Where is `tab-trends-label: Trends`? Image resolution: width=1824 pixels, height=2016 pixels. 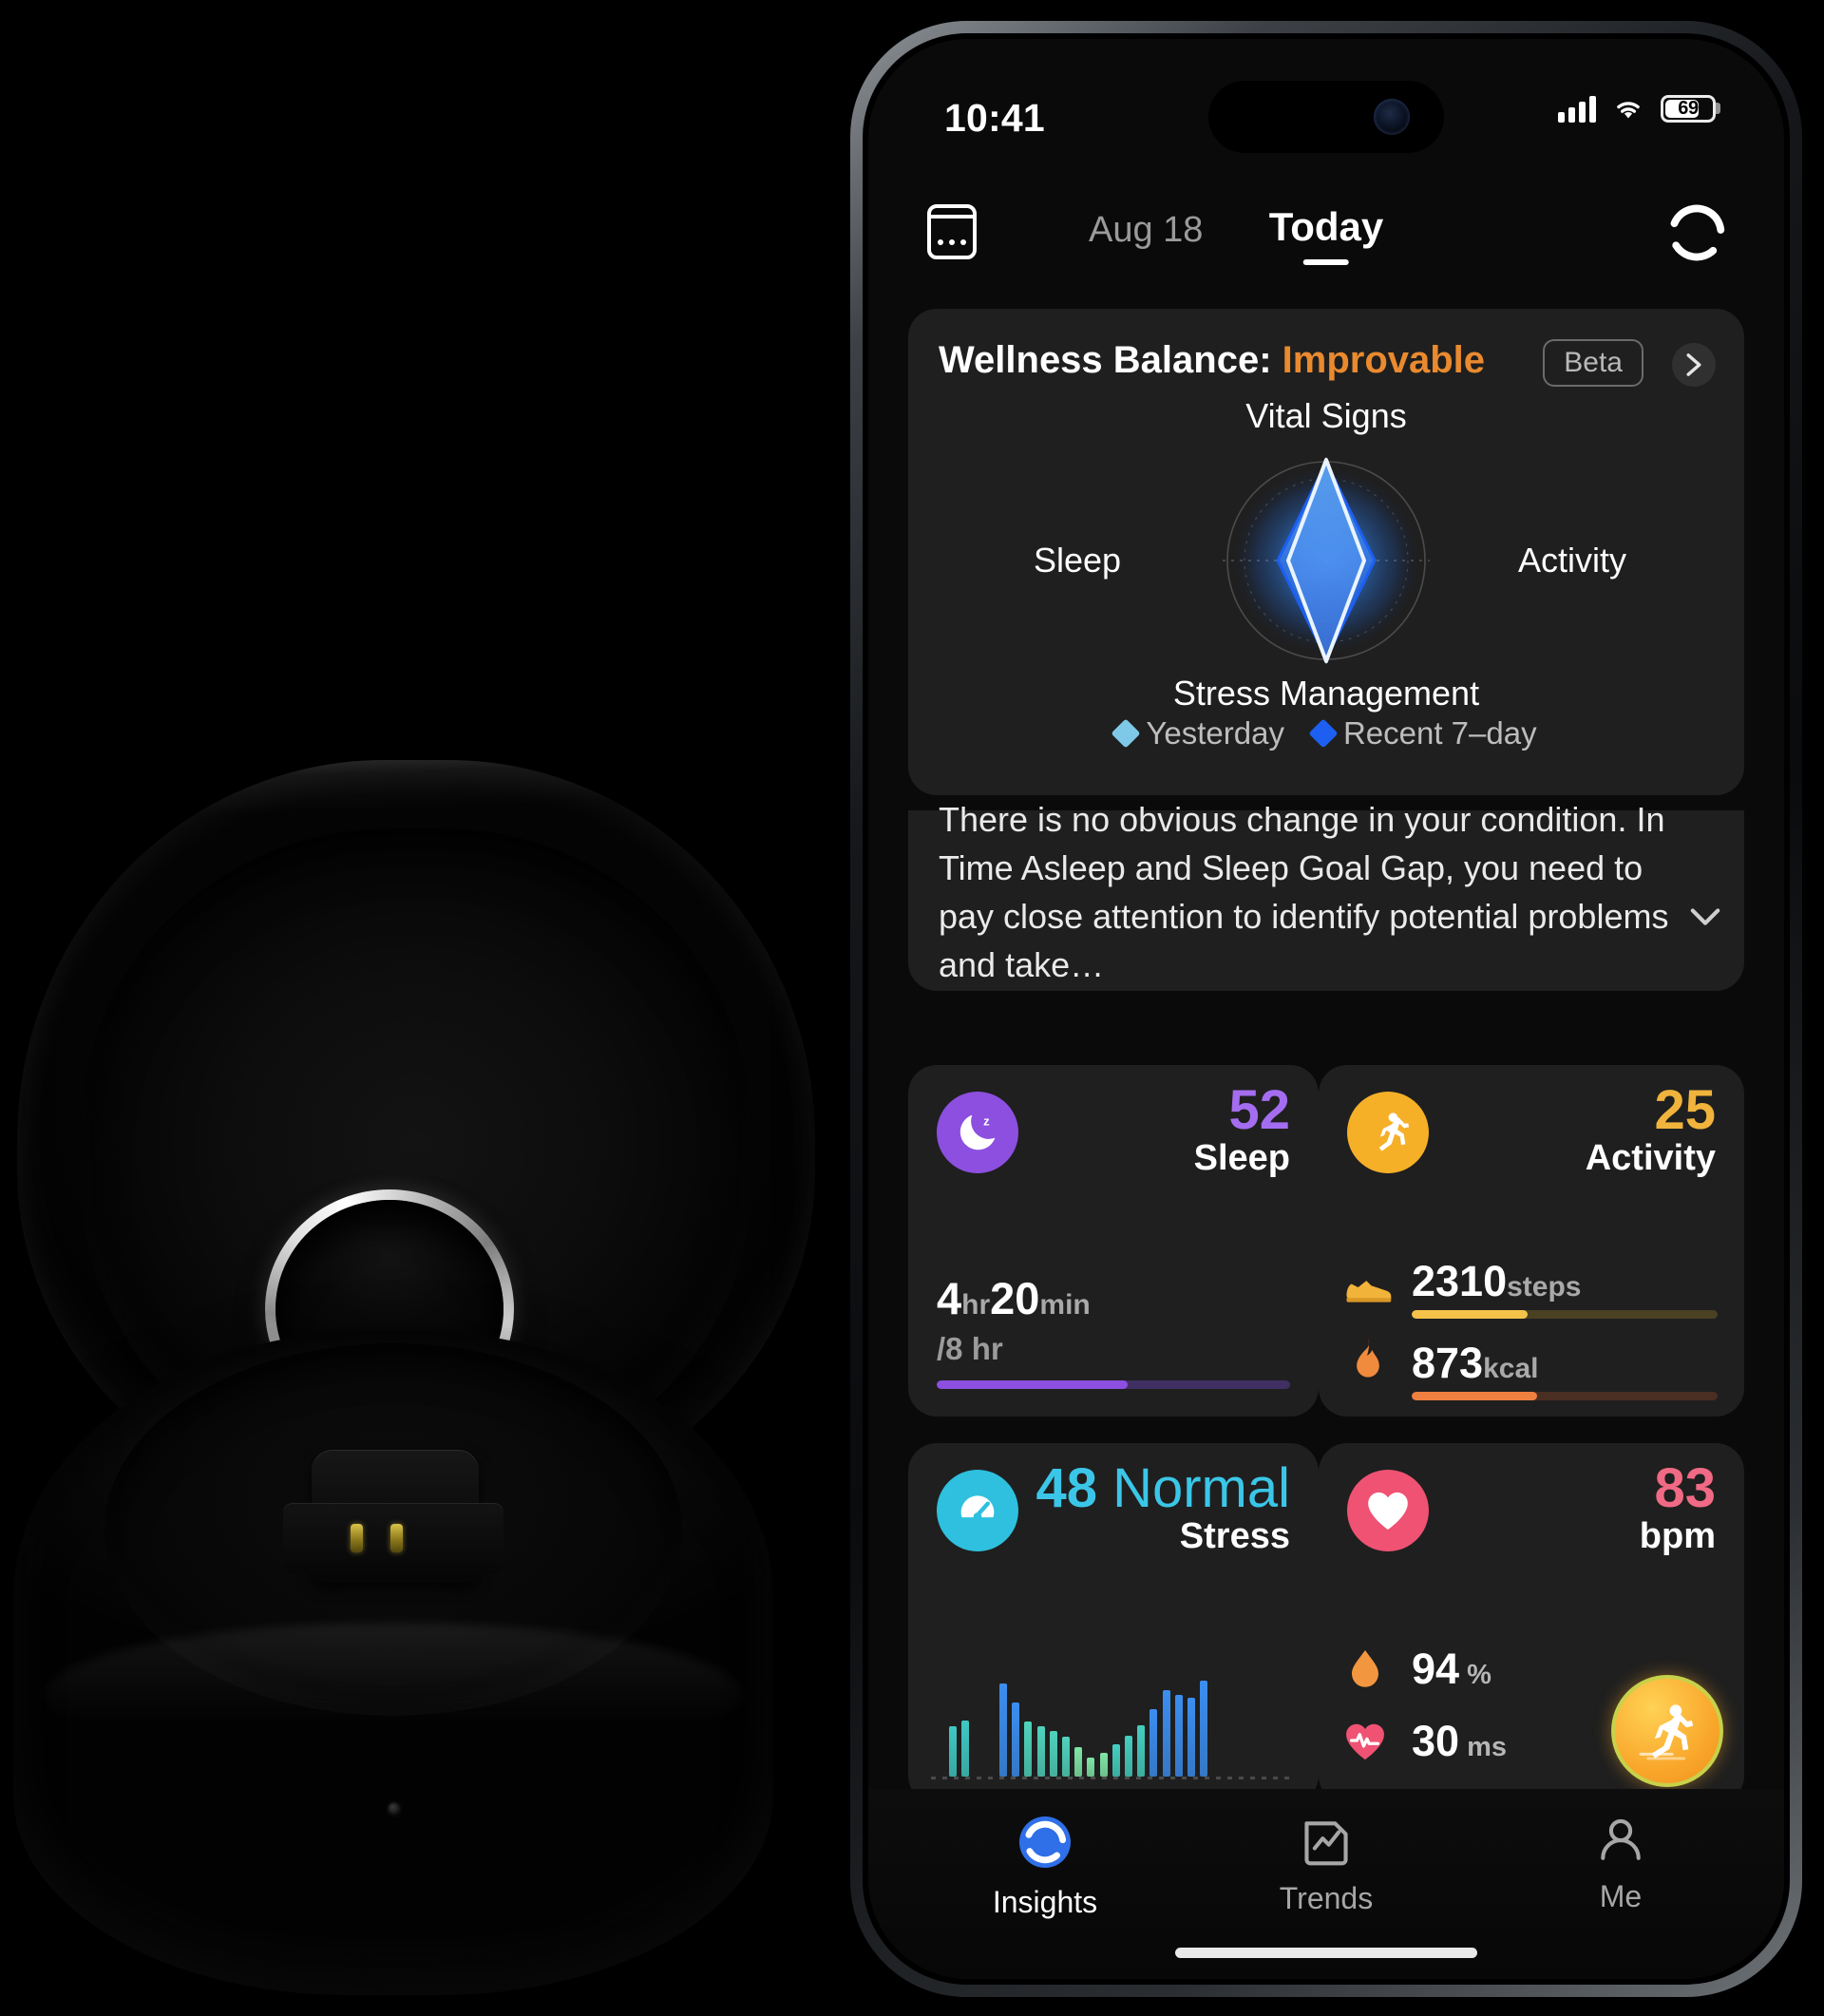 tab-trends-label: Trends is located at coordinates (1326, 1898).